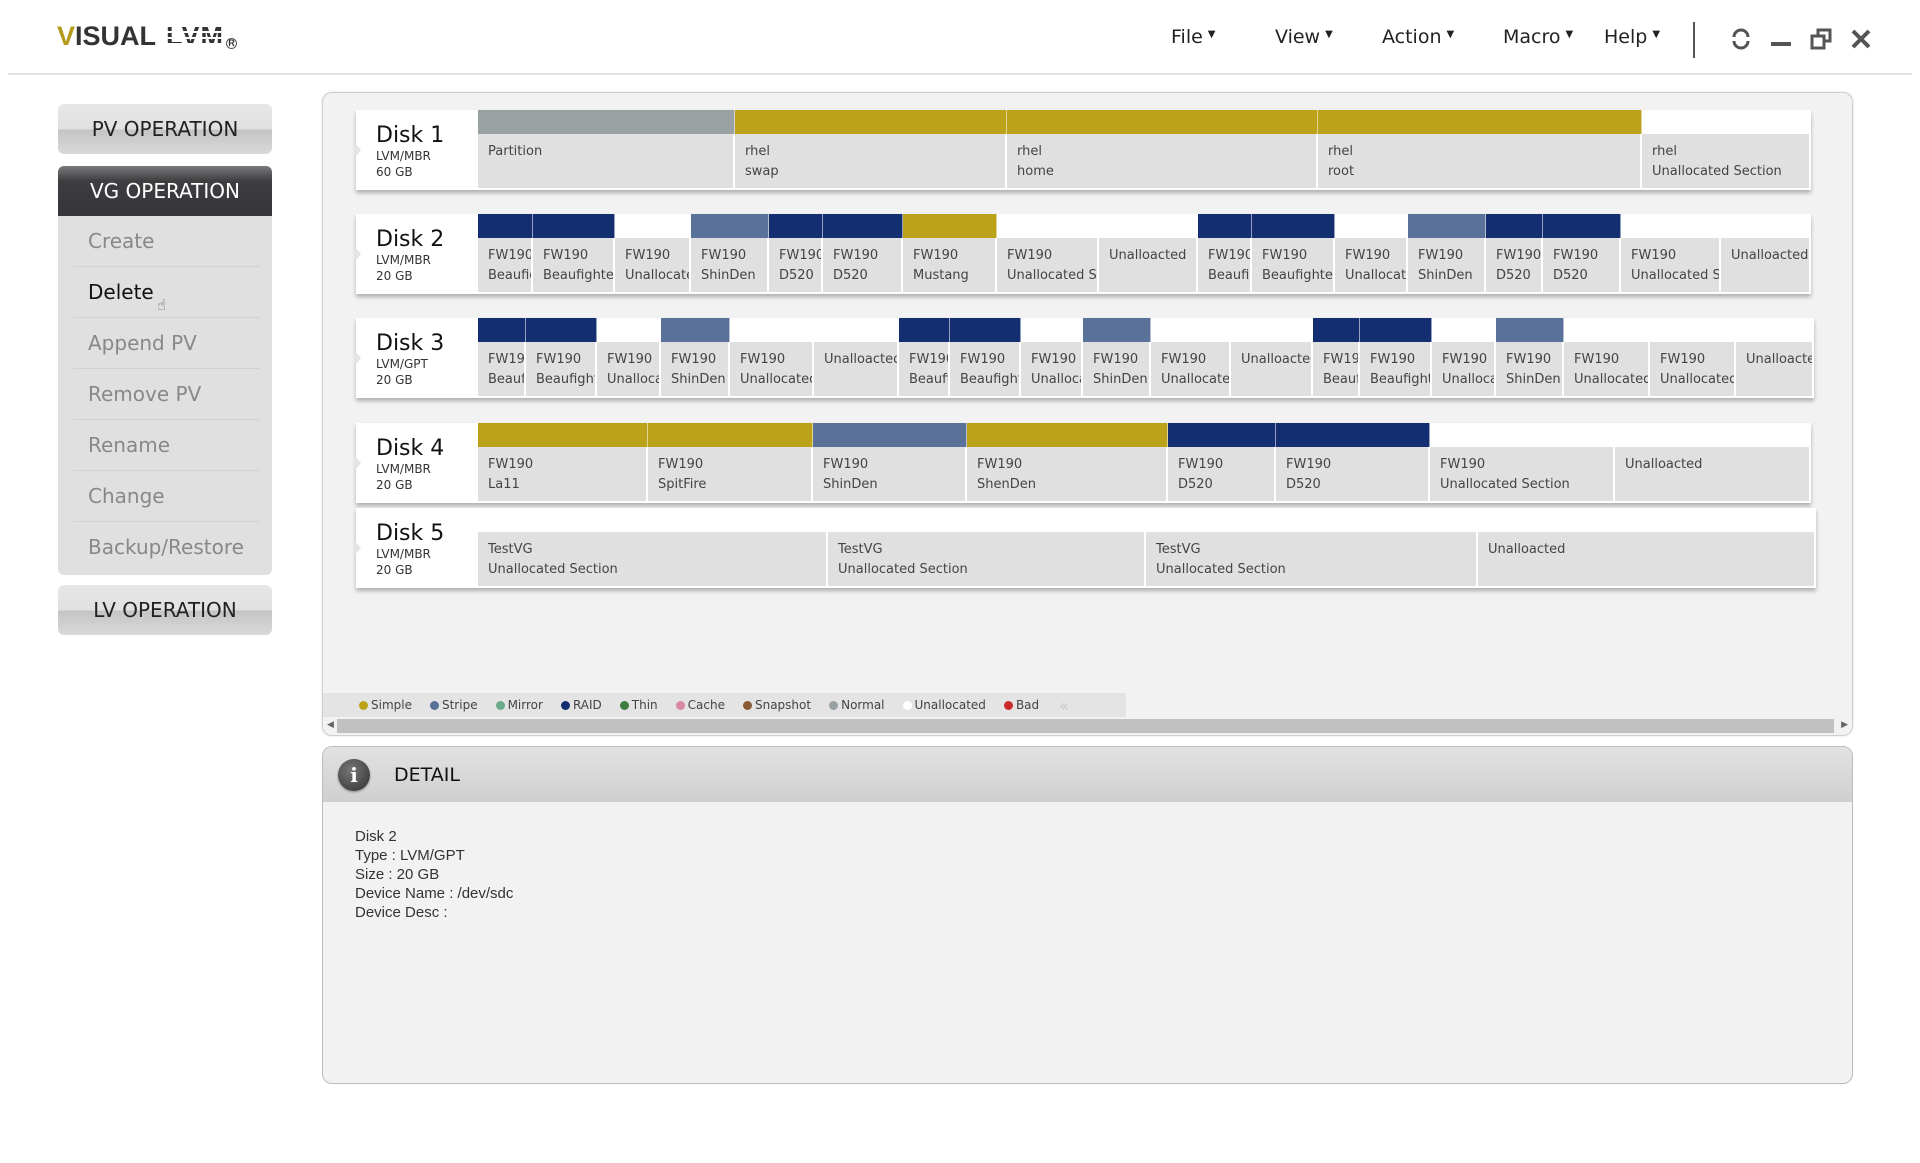 Image resolution: width=1920 pixels, height=1163 pixels. Describe the element at coordinates (1741, 39) in the screenshot. I see `refresh-button` at that location.